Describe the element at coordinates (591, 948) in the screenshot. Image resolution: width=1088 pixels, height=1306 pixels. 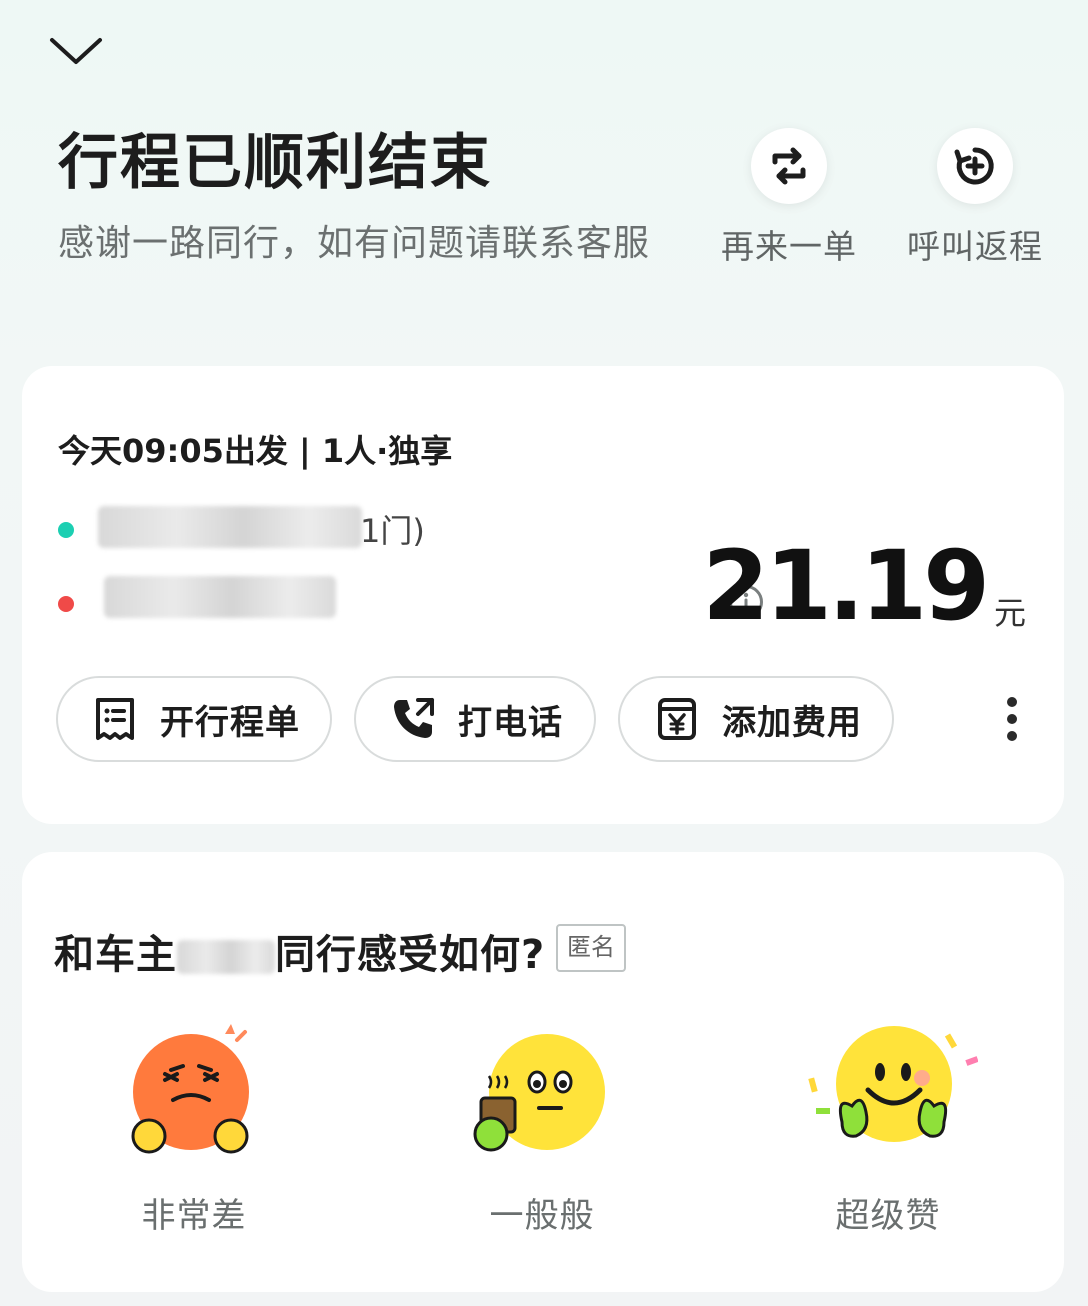
I see `anonymous-badge: 匿名` at that location.